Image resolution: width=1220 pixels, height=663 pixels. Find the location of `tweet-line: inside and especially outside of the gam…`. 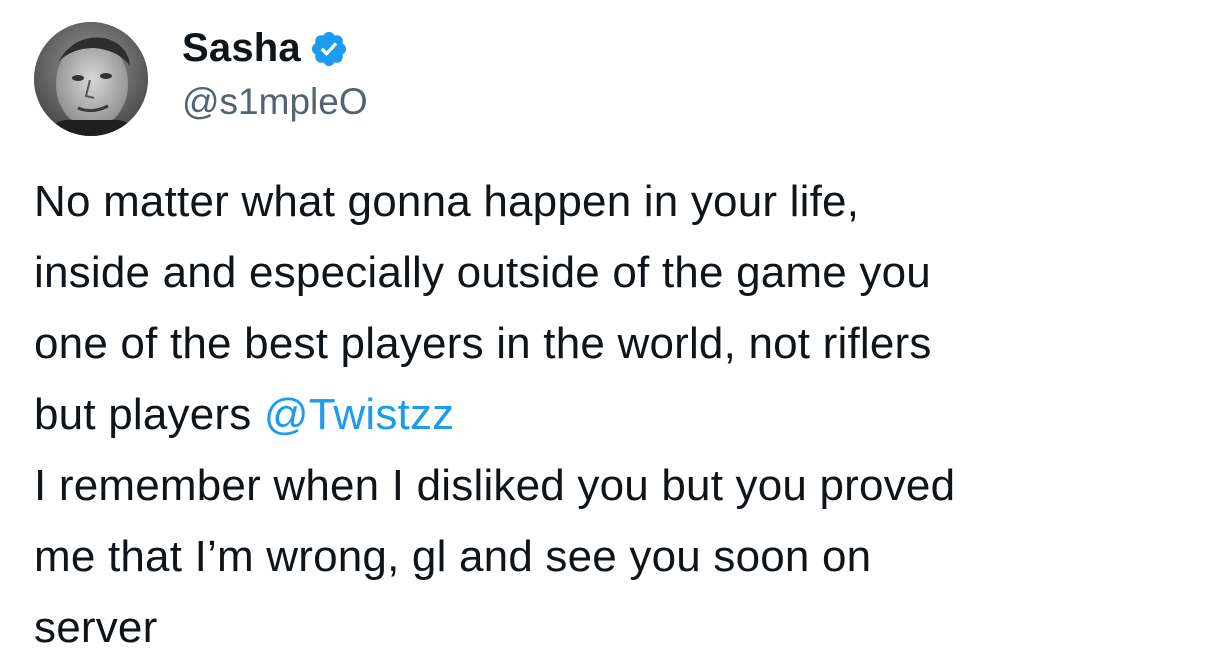

tweet-line: inside and especially outside of the gam… is located at coordinates (482, 272).